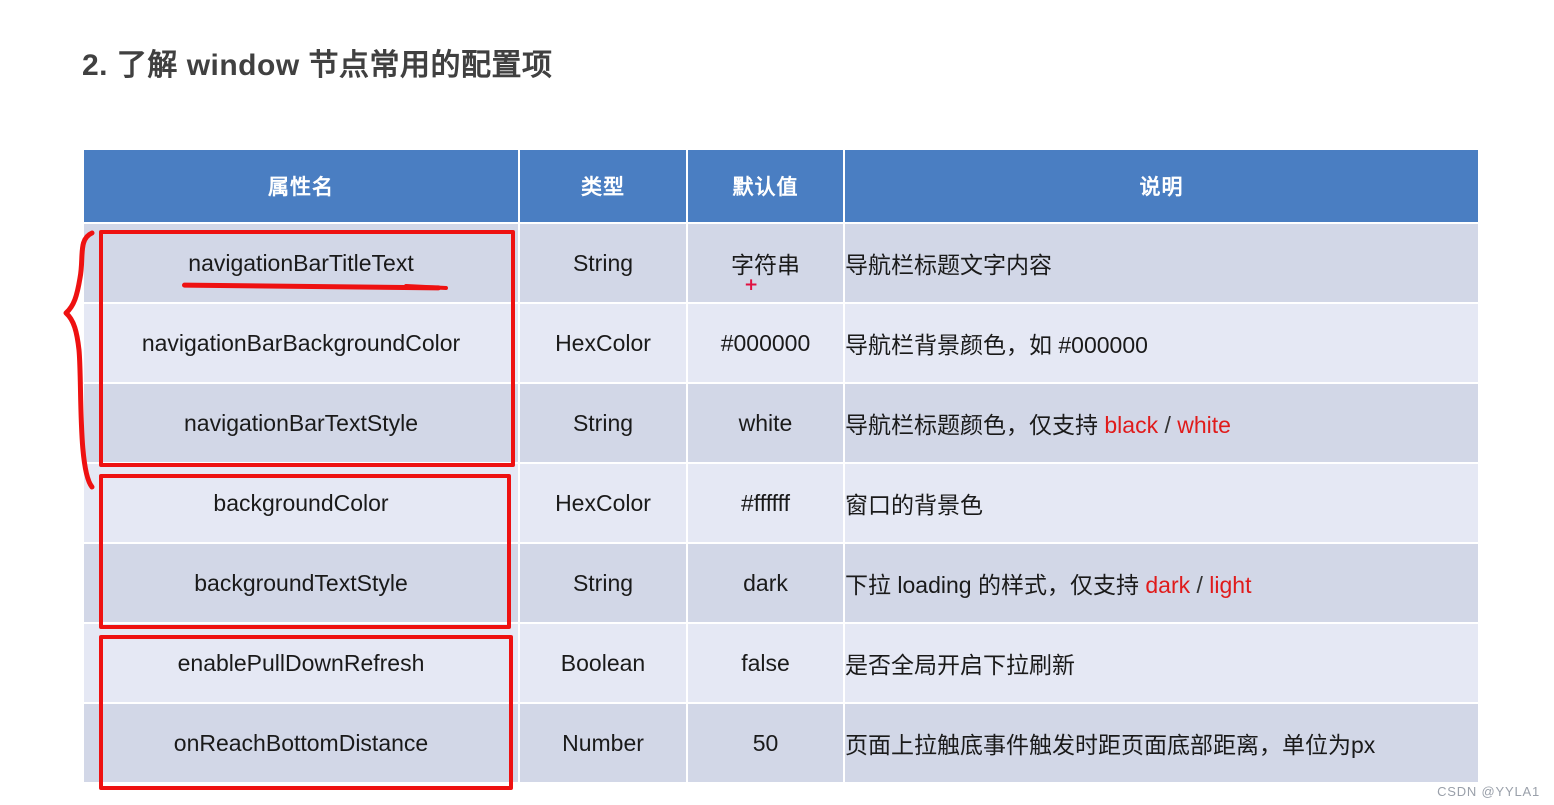  What do you see at coordinates (301, 583) in the screenshot?
I see `cell-property: backgroundTextStyle` at bounding box center [301, 583].